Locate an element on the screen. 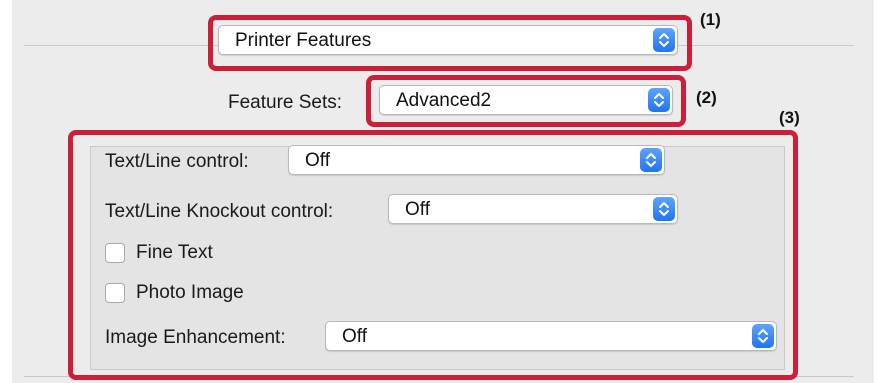 This screenshot has height=383, width=878. callout-2: (2) is located at coordinates (706, 97).